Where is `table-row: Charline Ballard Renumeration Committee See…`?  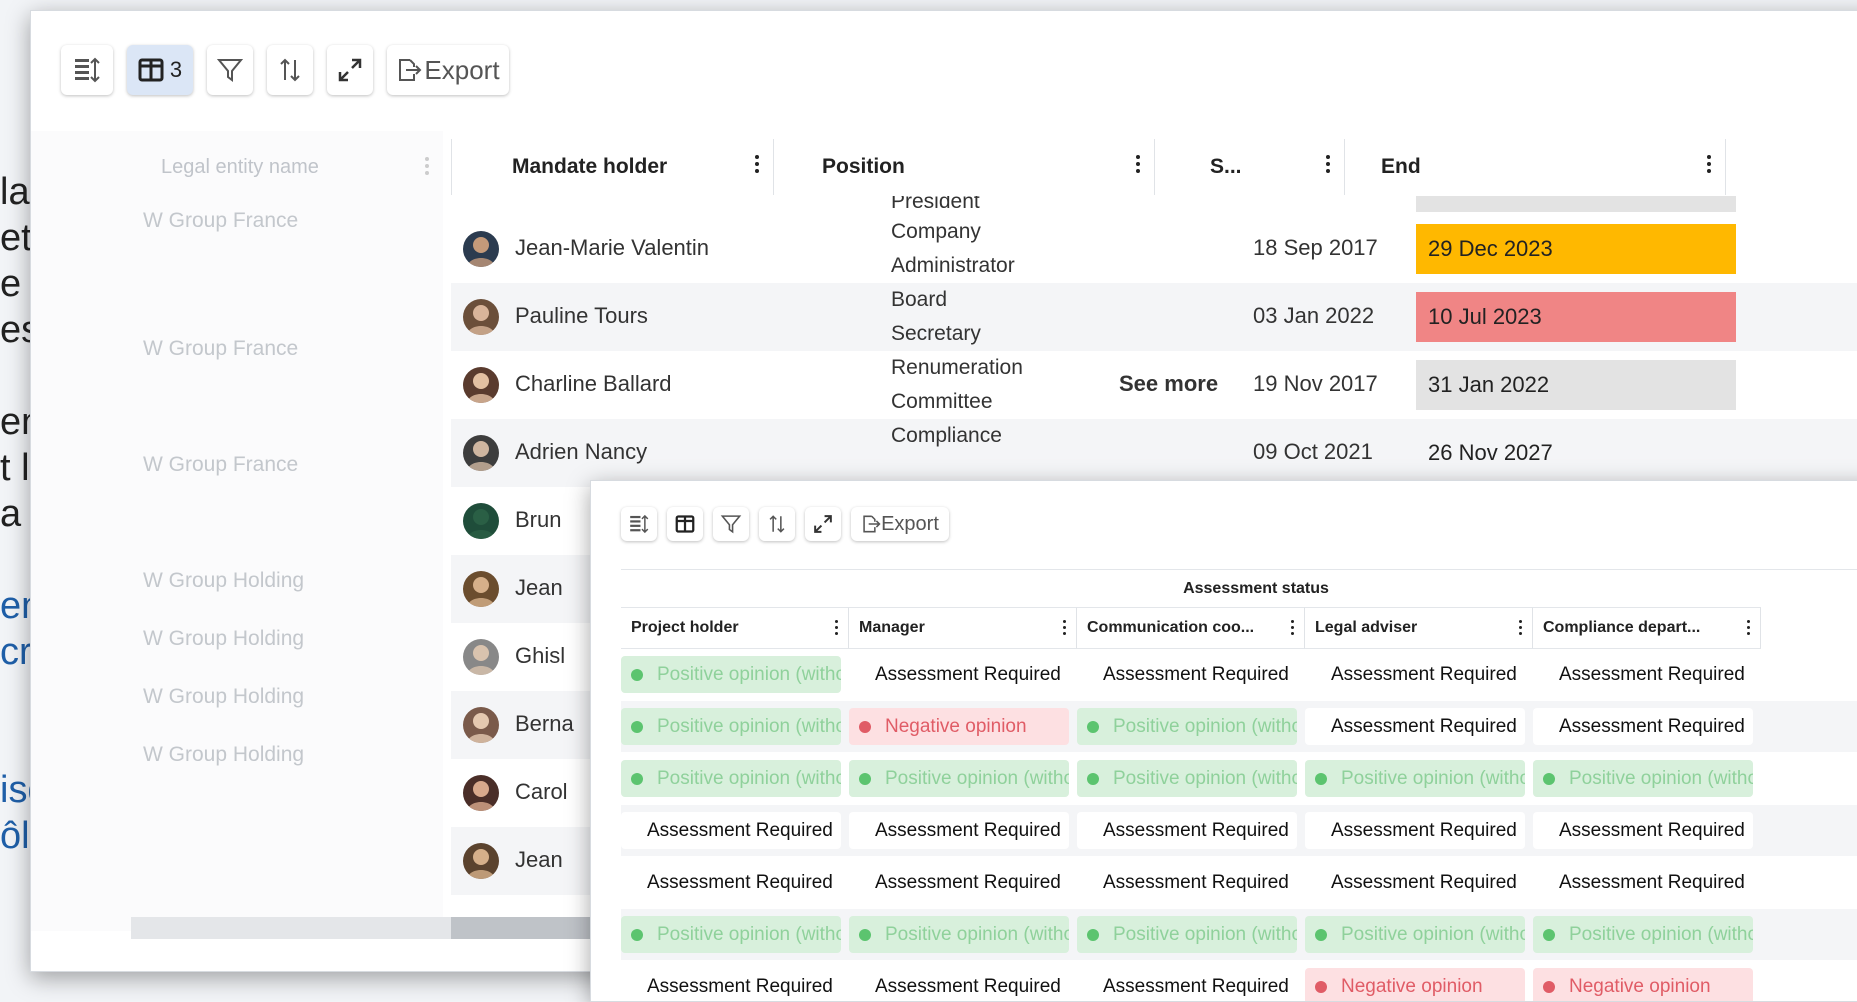 table-row: Charline Ballard Renumeration Committee See… is located at coordinates (1154, 385).